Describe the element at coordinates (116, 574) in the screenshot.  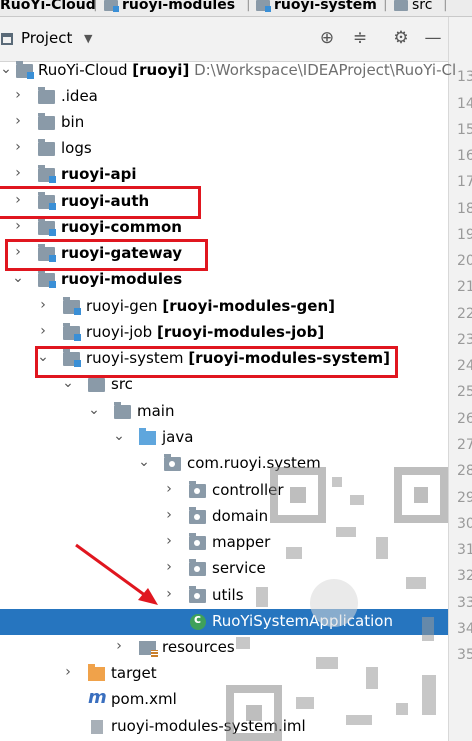
I see `annotation-arrow-icon` at that location.